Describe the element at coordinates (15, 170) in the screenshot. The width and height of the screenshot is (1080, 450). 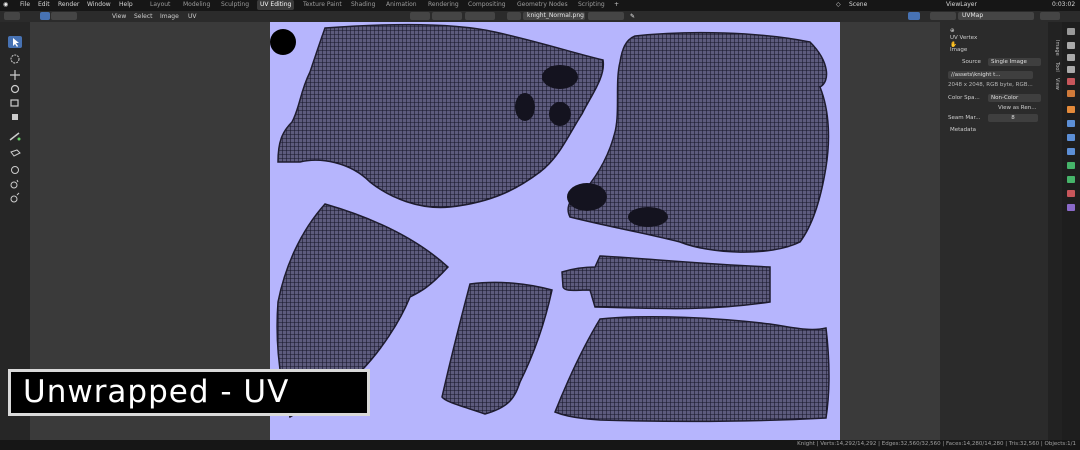
I see `relax-icon` at that location.